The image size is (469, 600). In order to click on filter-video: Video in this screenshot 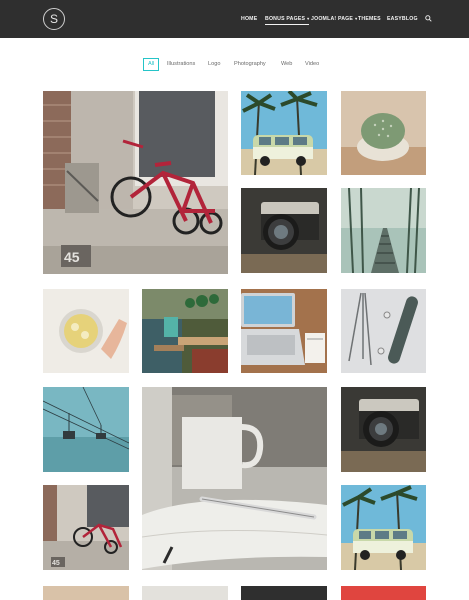, I will do `click(312, 64)`.